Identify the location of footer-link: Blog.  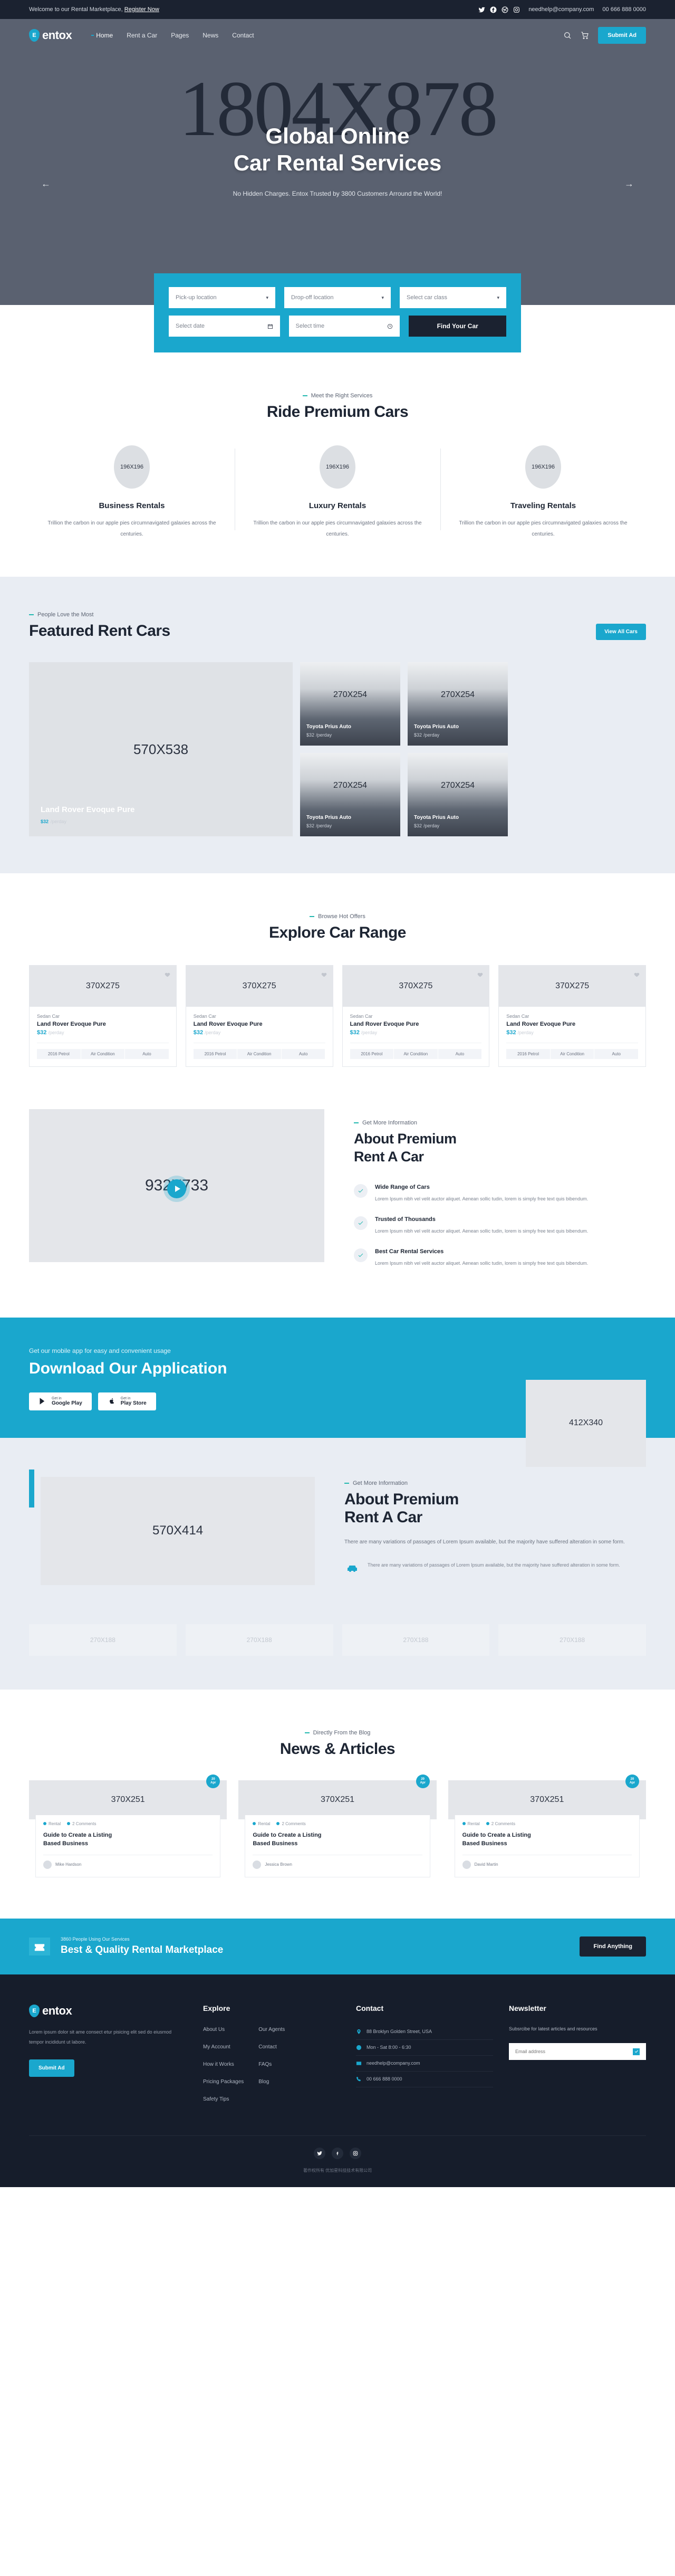
(263, 2082).